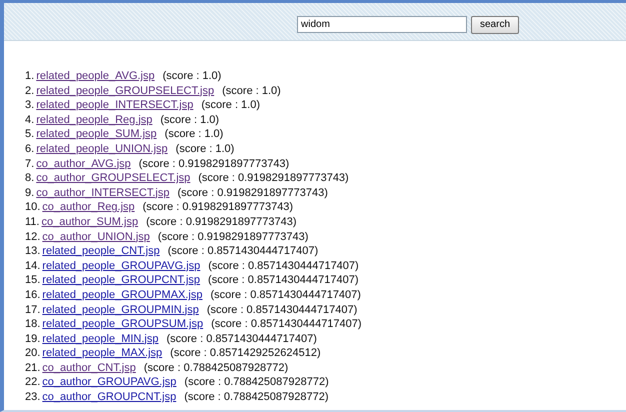 The height and width of the screenshot is (412, 626). I want to click on rank-number: 13., so click(32, 251).